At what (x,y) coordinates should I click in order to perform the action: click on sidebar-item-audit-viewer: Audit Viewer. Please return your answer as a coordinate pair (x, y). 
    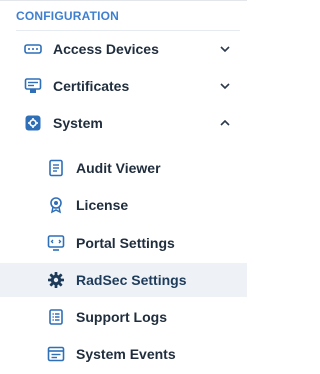
    Looking at the image, I should click on (123, 168).